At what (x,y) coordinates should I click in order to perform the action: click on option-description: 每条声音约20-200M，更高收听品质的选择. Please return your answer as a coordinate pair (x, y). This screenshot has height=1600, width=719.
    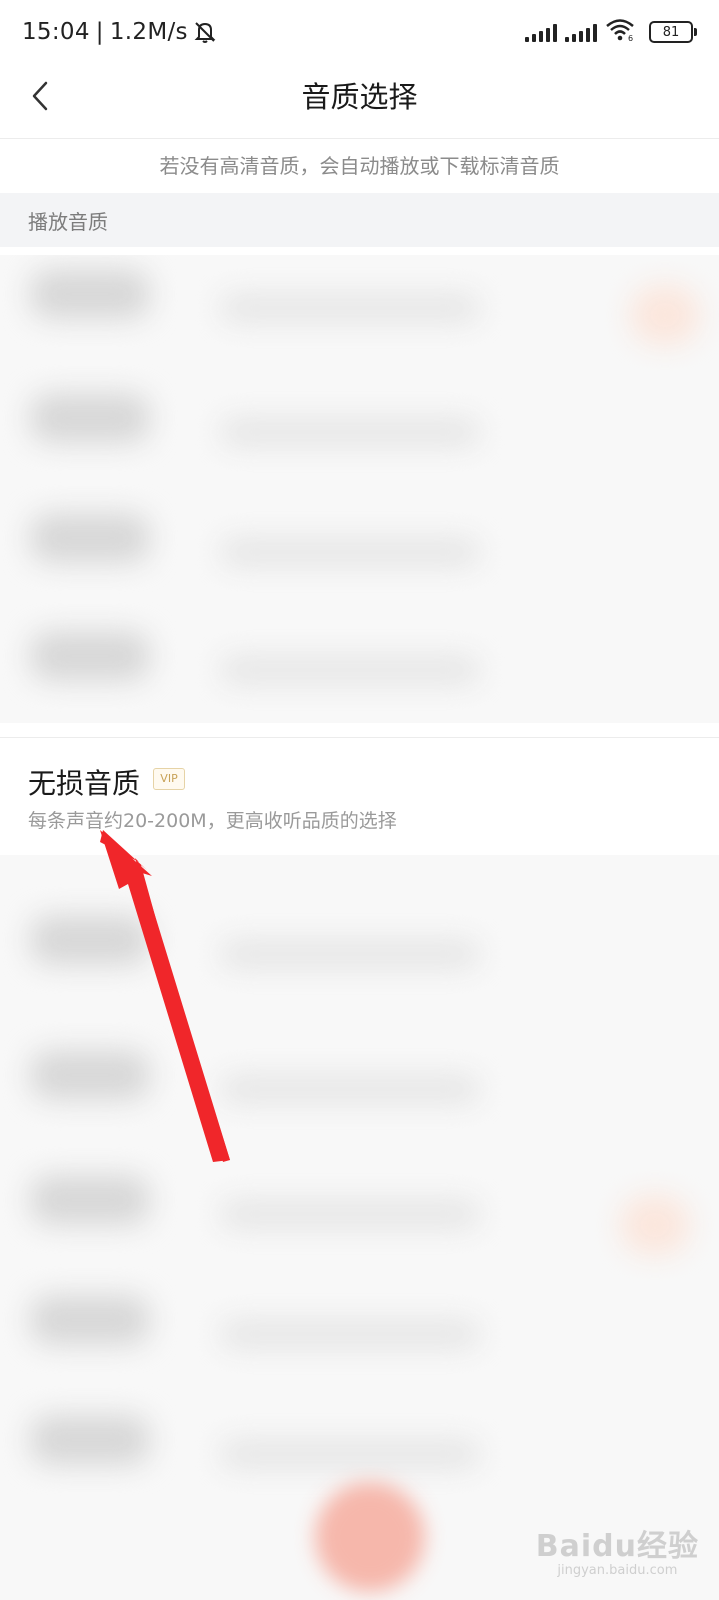
    Looking at the image, I should click on (212, 821).